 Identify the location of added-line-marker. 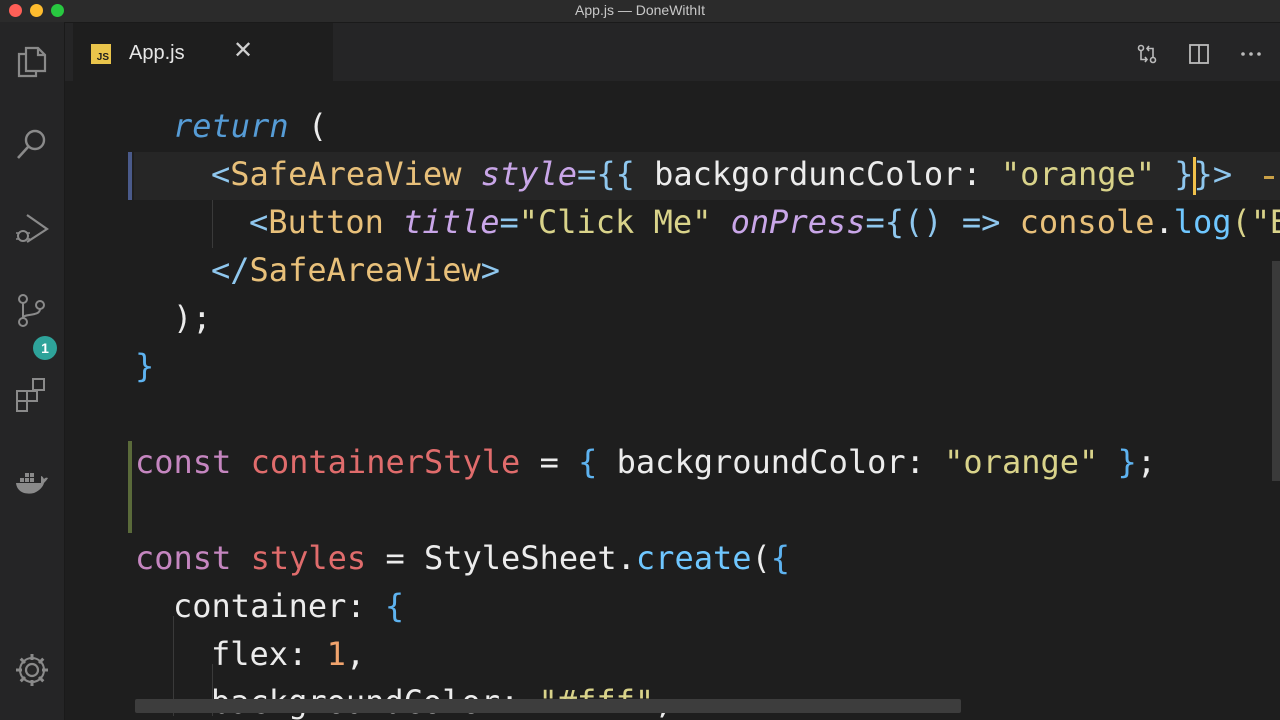
(130, 487).